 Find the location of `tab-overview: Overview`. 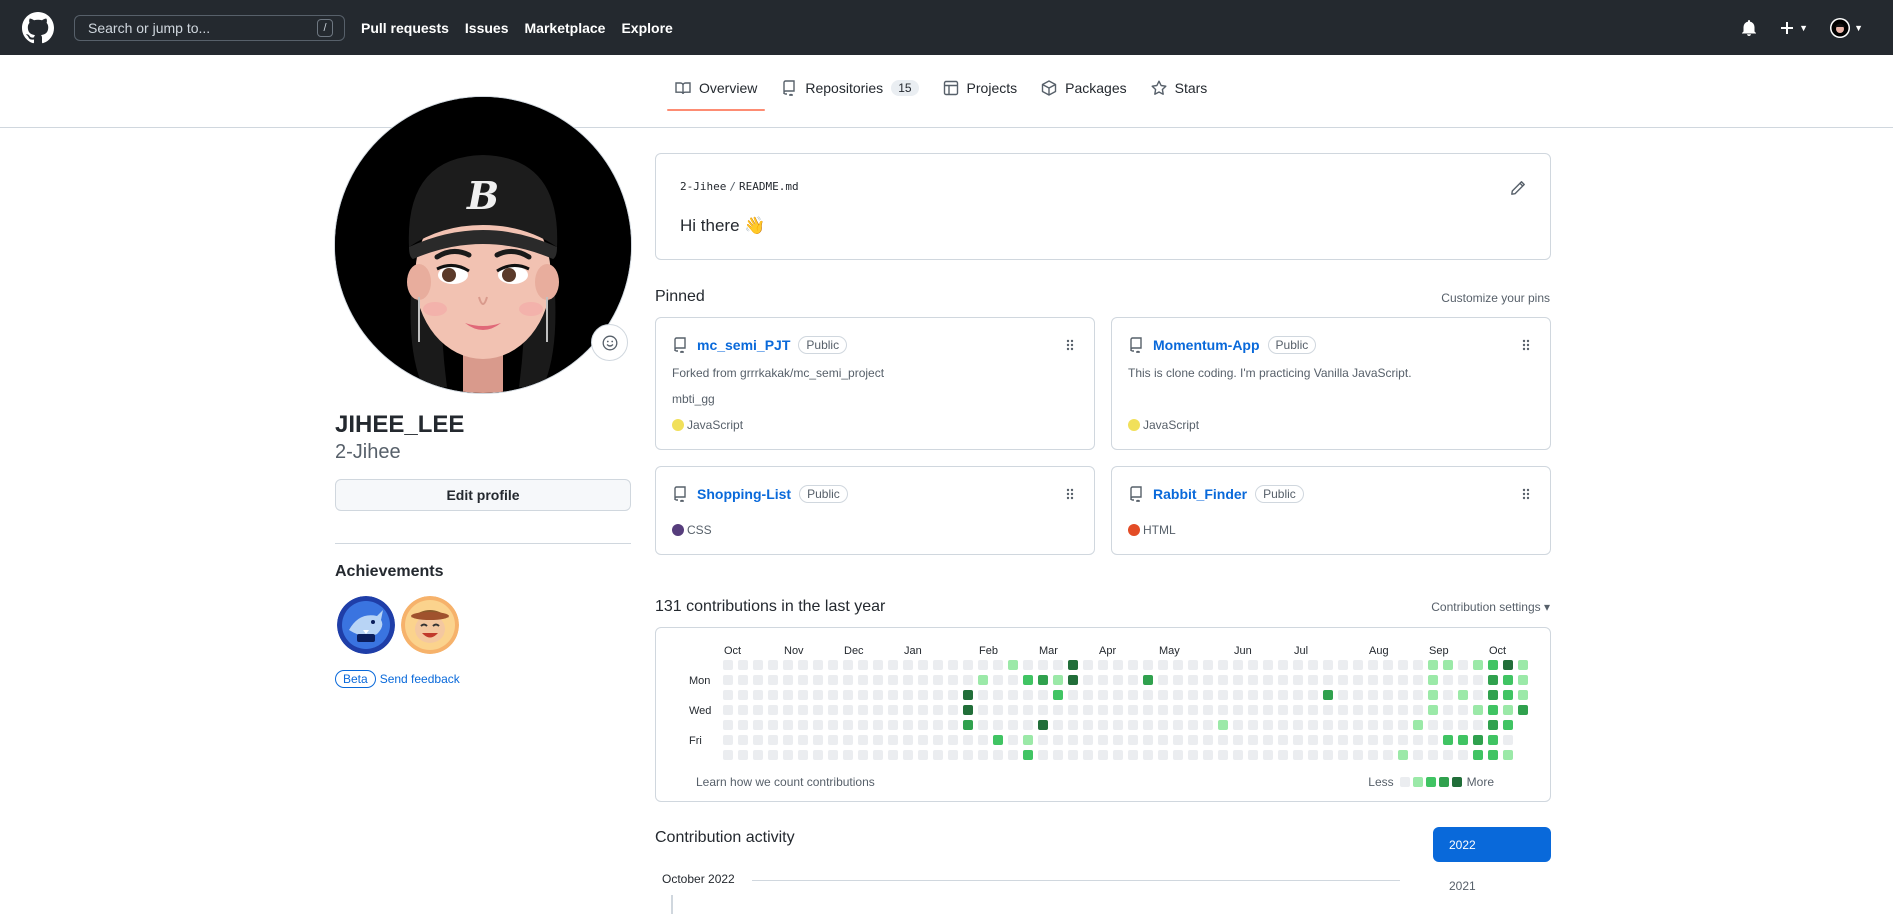

tab-overview: Overview is located at coordinates (716, 88).